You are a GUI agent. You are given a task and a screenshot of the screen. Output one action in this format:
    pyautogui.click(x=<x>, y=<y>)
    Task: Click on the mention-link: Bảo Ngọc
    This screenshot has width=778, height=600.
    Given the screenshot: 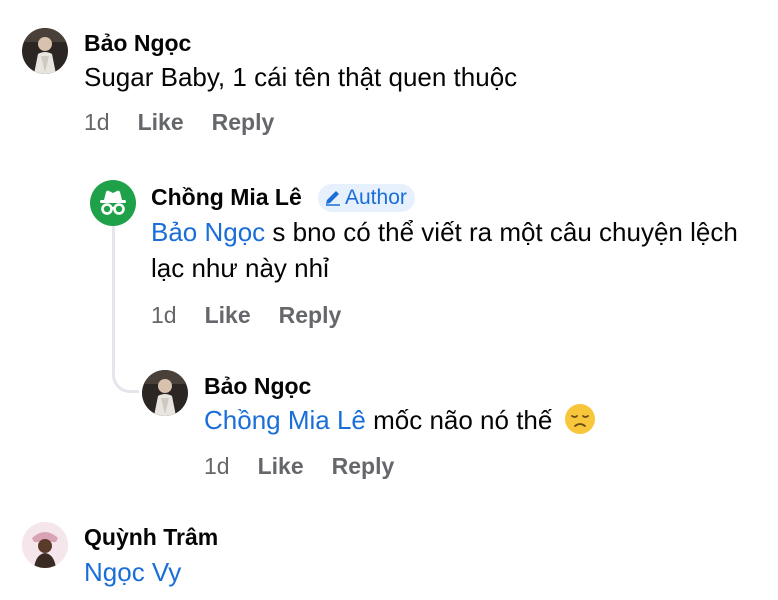 What is the action you would take?
    pyautogui.click(x=208, y=232)
    